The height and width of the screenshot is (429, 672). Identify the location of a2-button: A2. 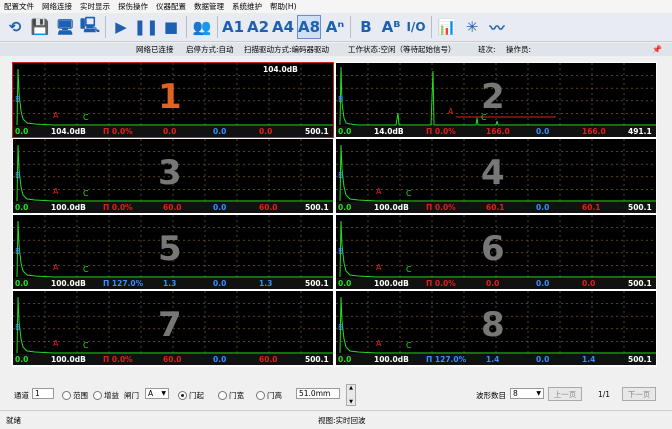
(258, 27).